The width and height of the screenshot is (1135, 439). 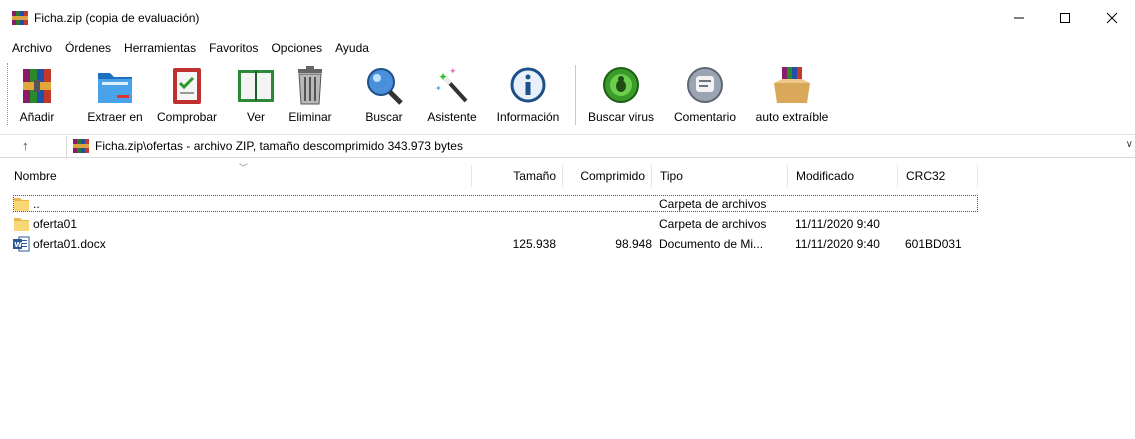 I want to click on info-label: Información, so click(x=528, y=117).